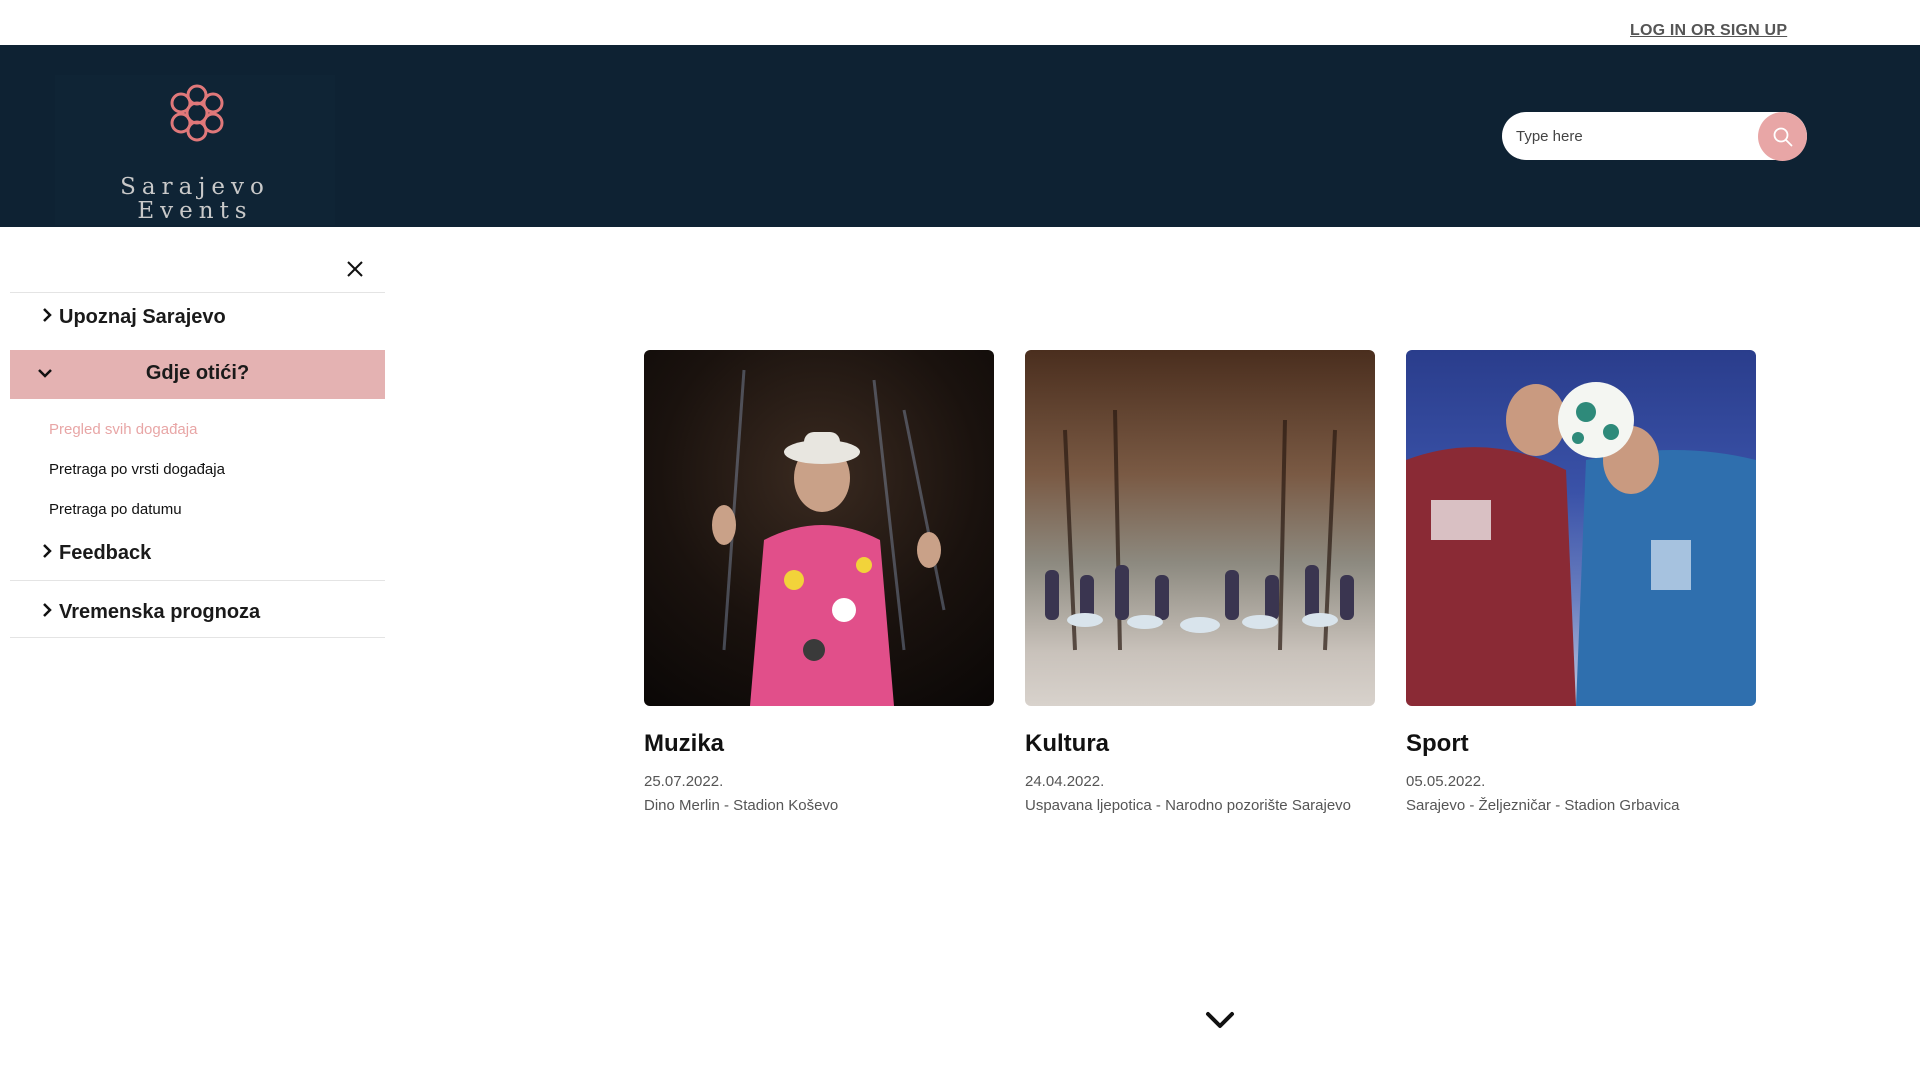 The image size is (1920, 1080). I want to click on sidebar-item-vremenska-prognoza: Vremenska prognoza, so click(197, 609).